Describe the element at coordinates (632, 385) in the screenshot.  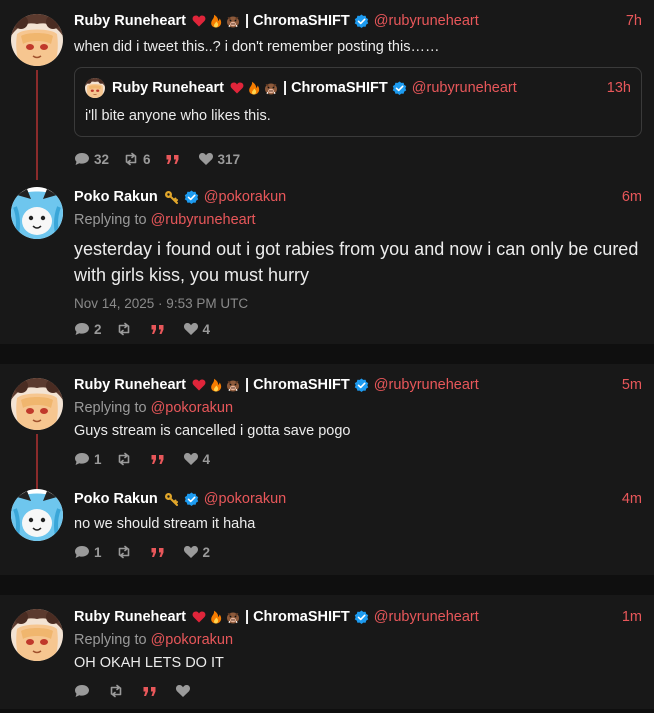
I see `tweet-time: 5m` at that location.